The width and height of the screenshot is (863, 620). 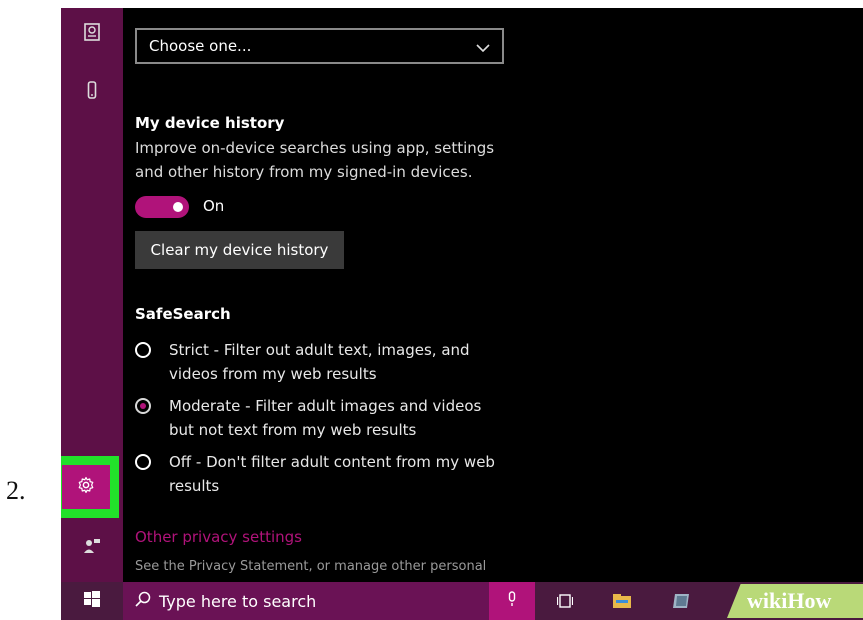 I want to click on task-view-icon, so click(x=565, y=601).